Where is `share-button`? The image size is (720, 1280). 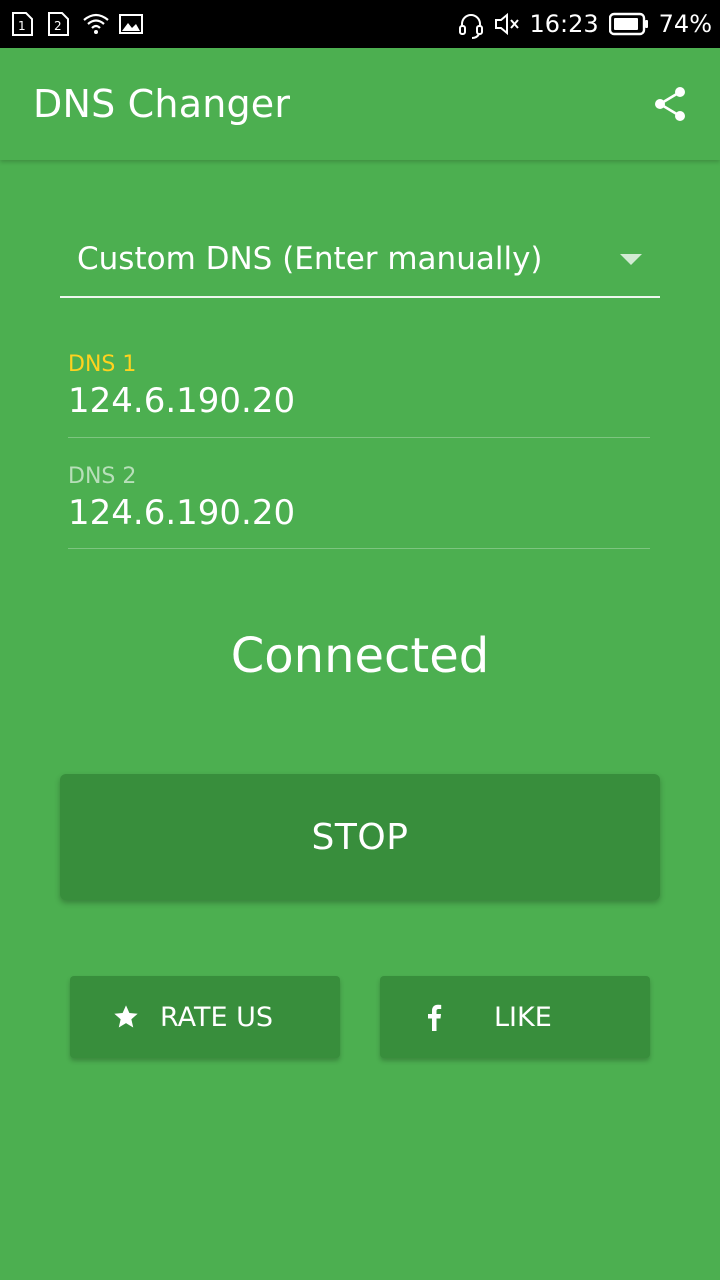
share-button is located at coordinates (670, 104).